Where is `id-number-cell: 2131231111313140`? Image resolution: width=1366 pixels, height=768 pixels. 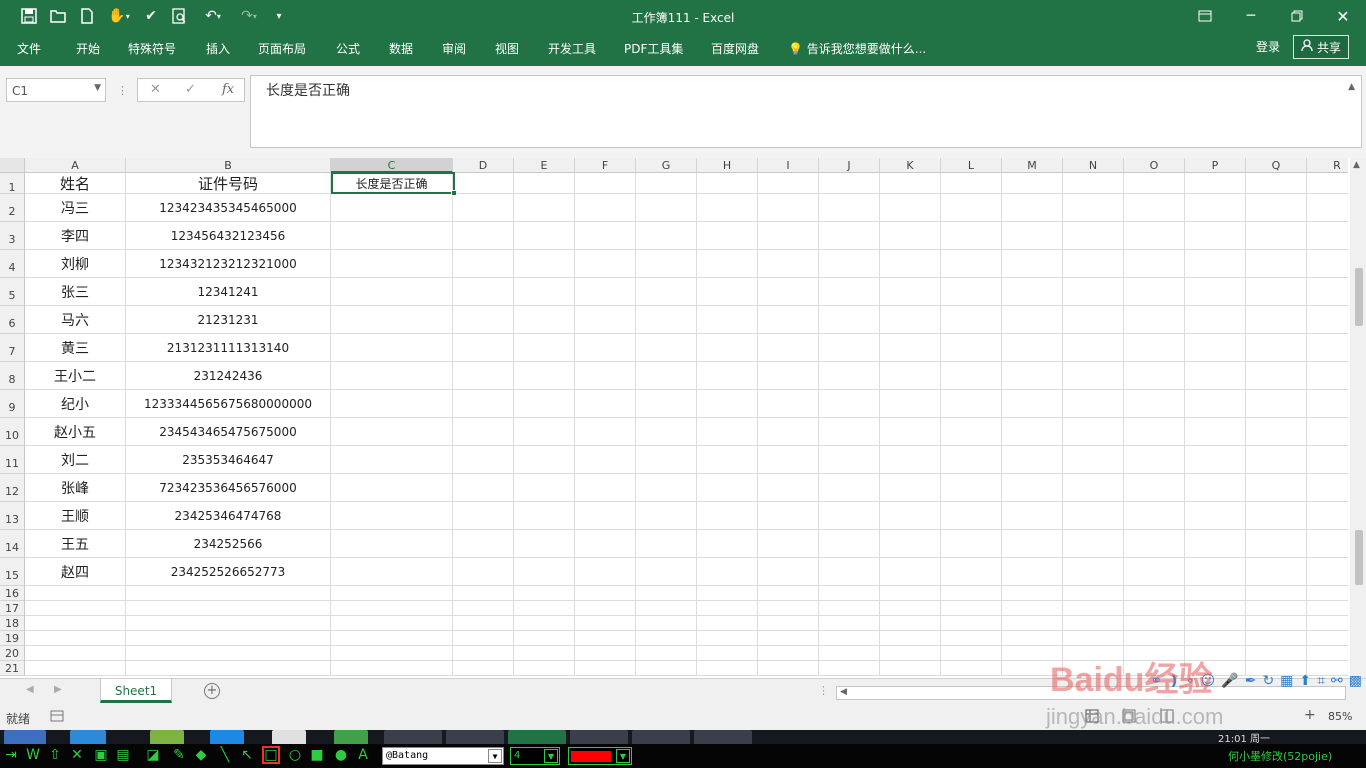 id-number-cell: 2131231111313140 is located at coordinates (228, 348).